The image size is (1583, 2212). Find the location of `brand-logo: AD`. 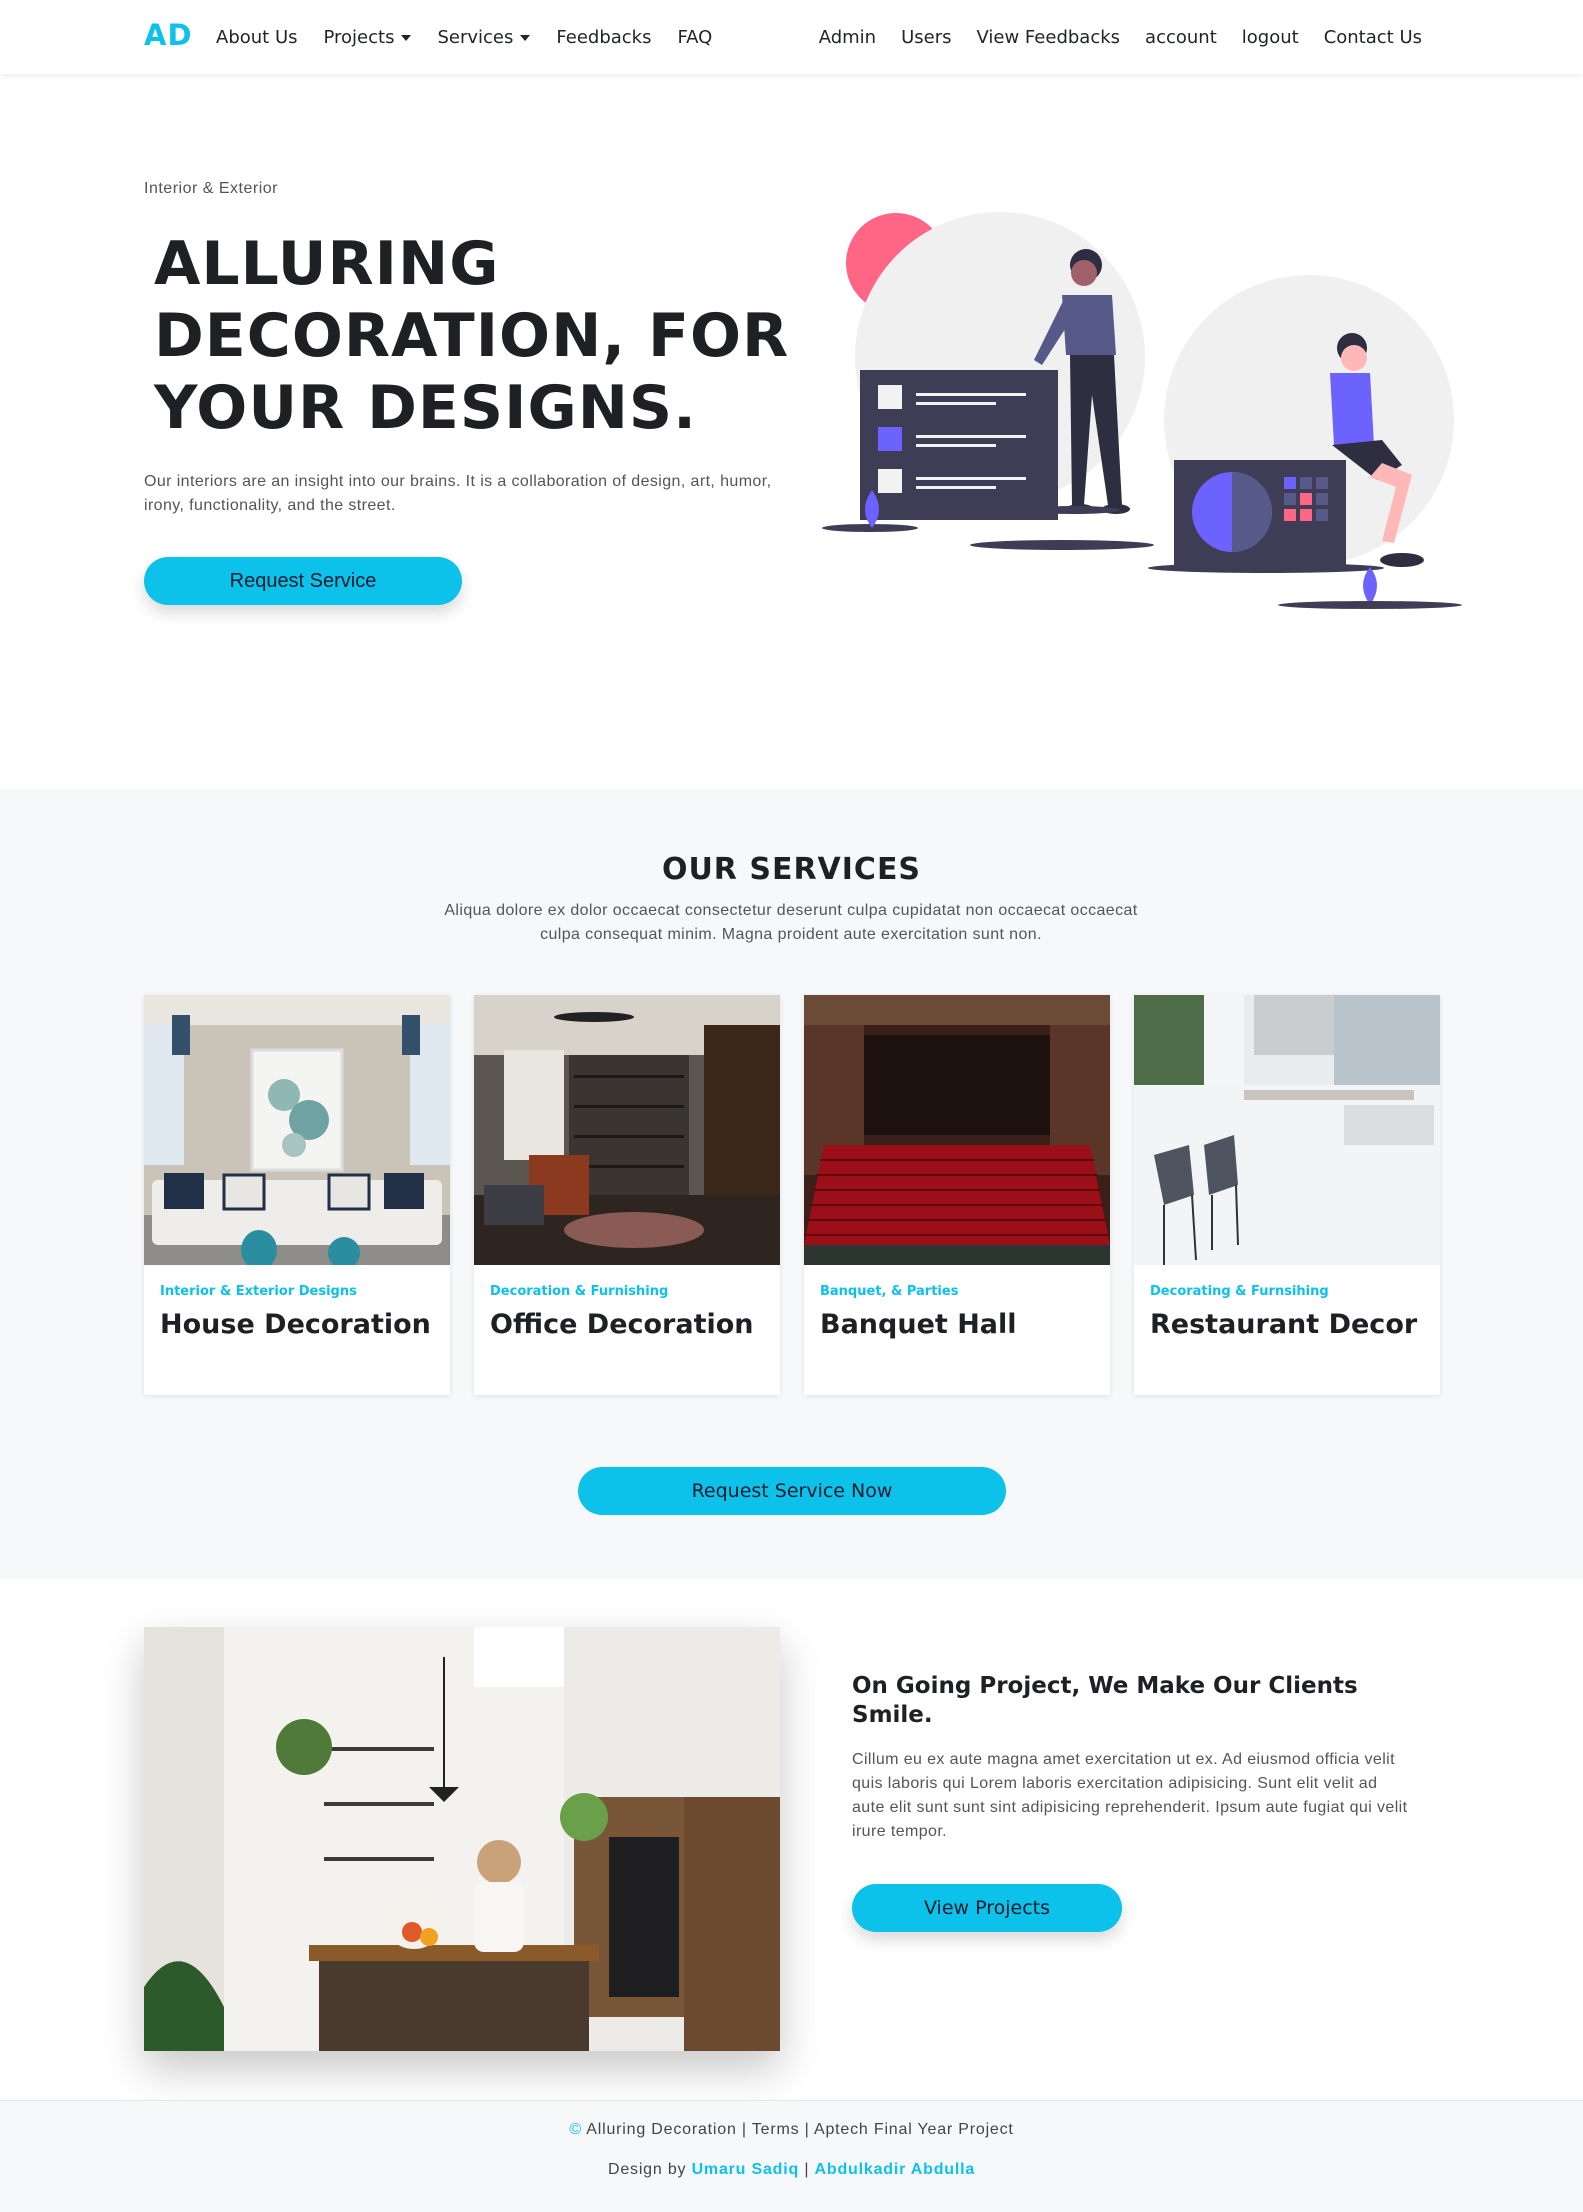

brand-logo: AD is located at coordinates (168, 35).